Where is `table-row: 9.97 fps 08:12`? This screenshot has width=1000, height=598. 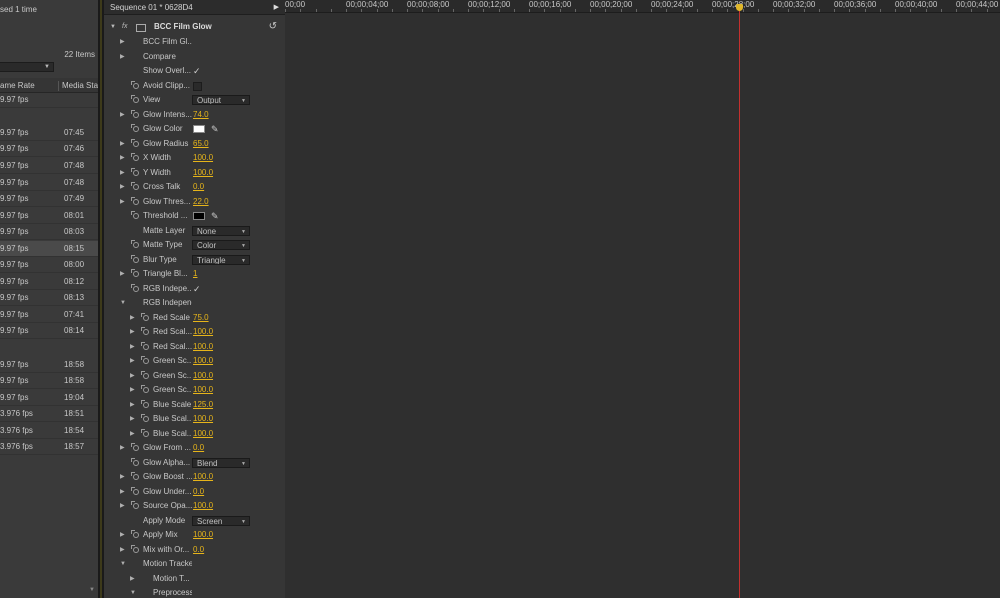
table-row: 9.97 fps 08:12 is located at coordinates (49, 282).